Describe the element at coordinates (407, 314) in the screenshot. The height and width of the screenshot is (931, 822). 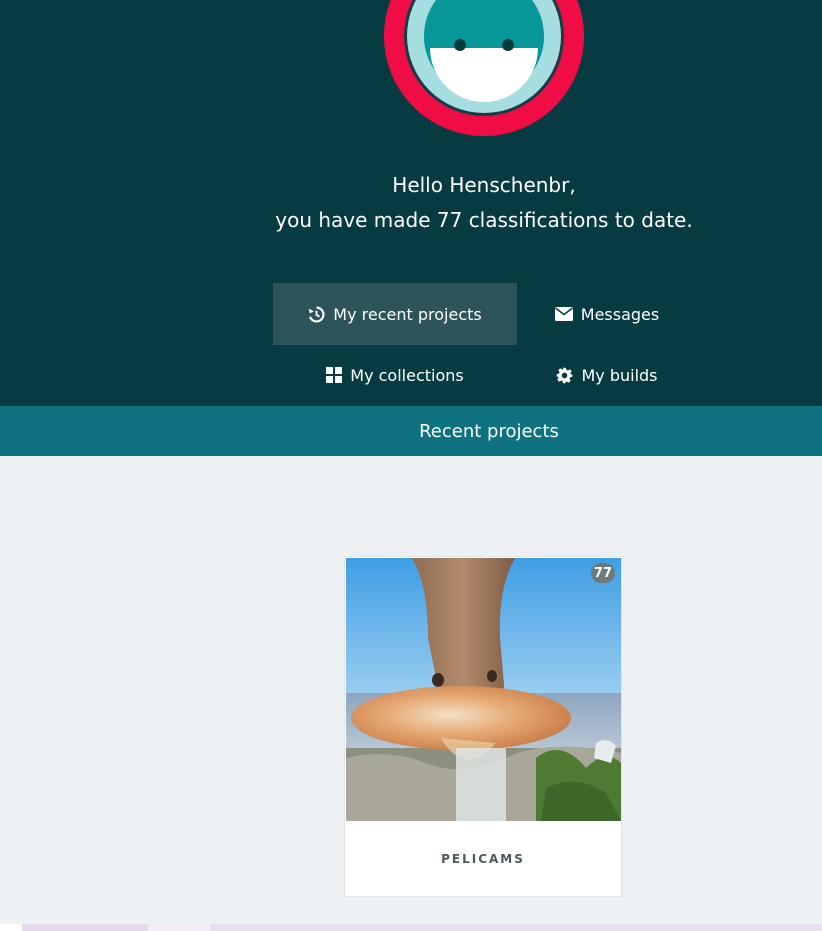
I see `nav-label: My recent projects` at that location.